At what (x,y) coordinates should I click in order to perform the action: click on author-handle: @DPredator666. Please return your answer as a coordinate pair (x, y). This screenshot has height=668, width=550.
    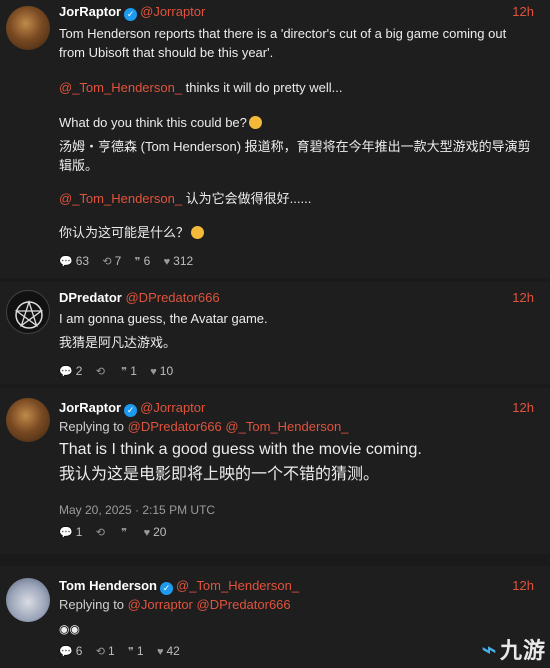
    Looking at the image, I should click on (172, 297).